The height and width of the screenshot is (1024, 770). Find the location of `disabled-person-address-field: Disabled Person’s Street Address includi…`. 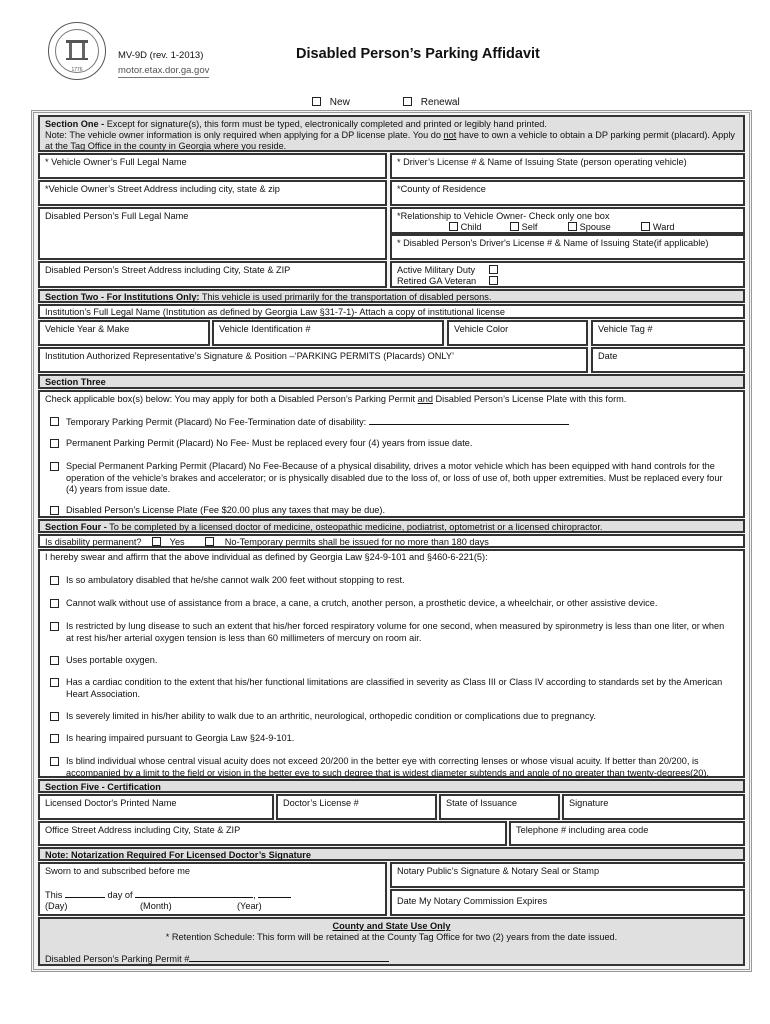

disabled-person-address-field: Disabled Person’s Street Address includi… is located at coordinates (212, 274).